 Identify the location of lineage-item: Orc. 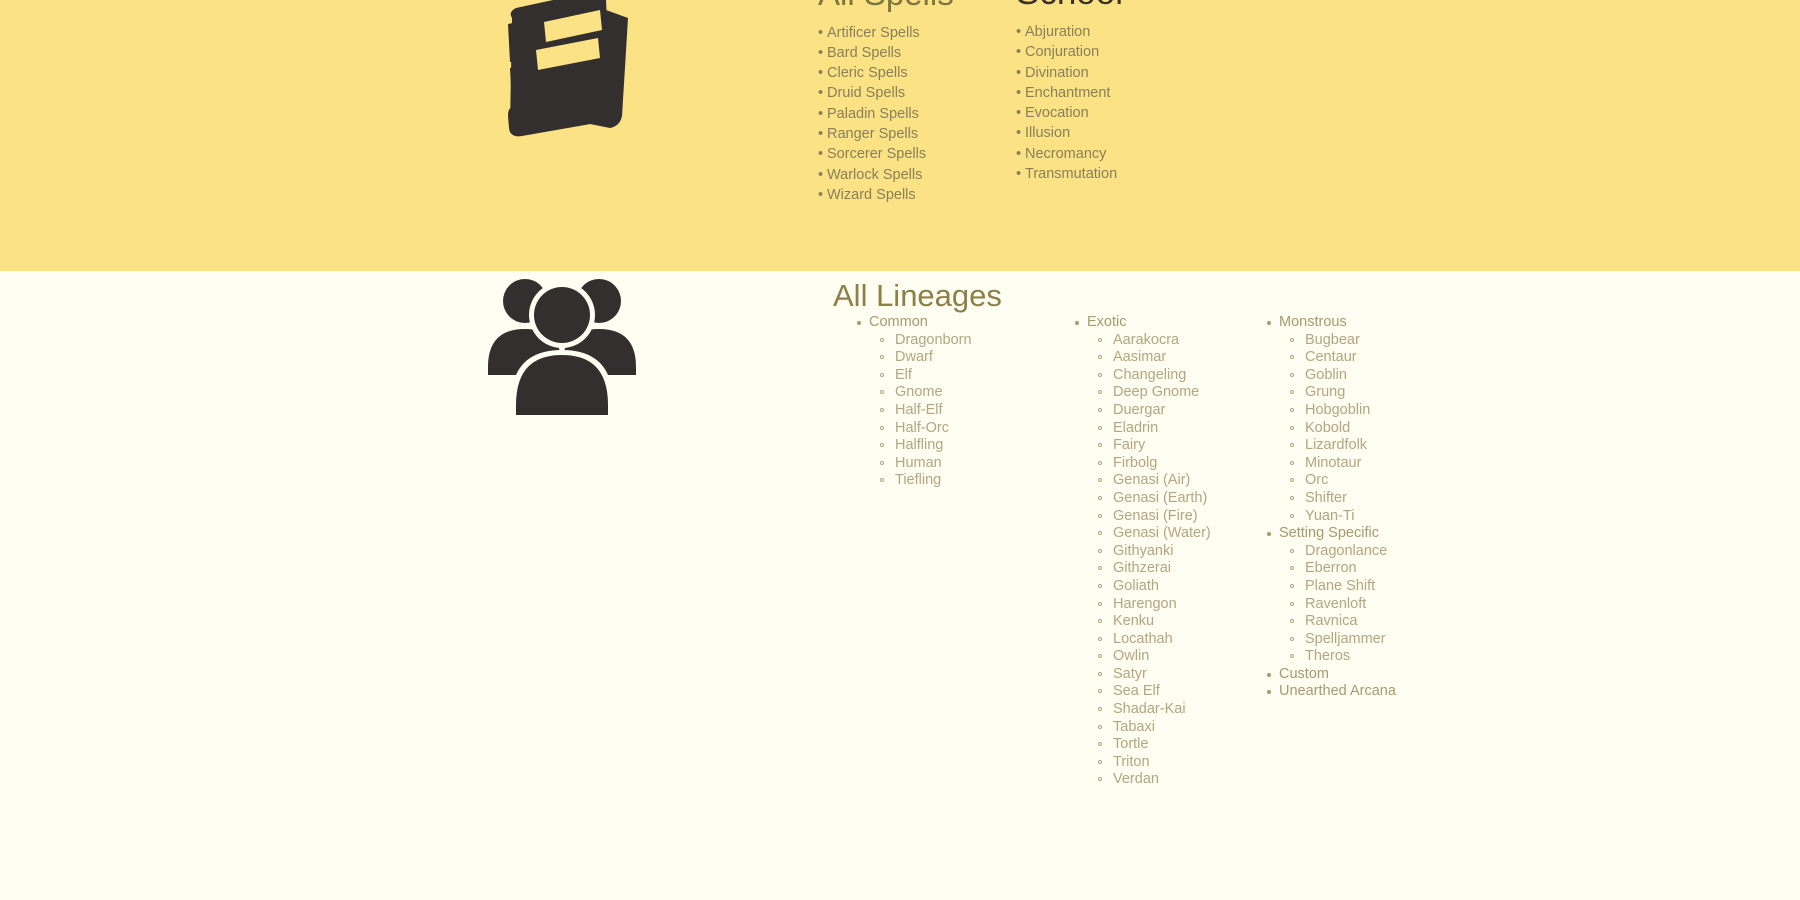
(1330, 481).